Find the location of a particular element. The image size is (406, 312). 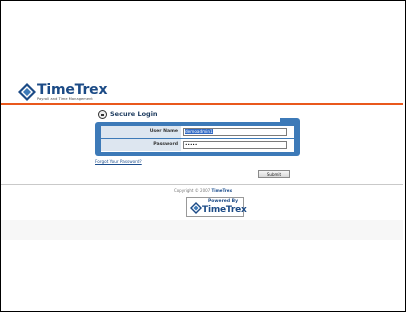

lock-icon is located at coordinates (102, 114).